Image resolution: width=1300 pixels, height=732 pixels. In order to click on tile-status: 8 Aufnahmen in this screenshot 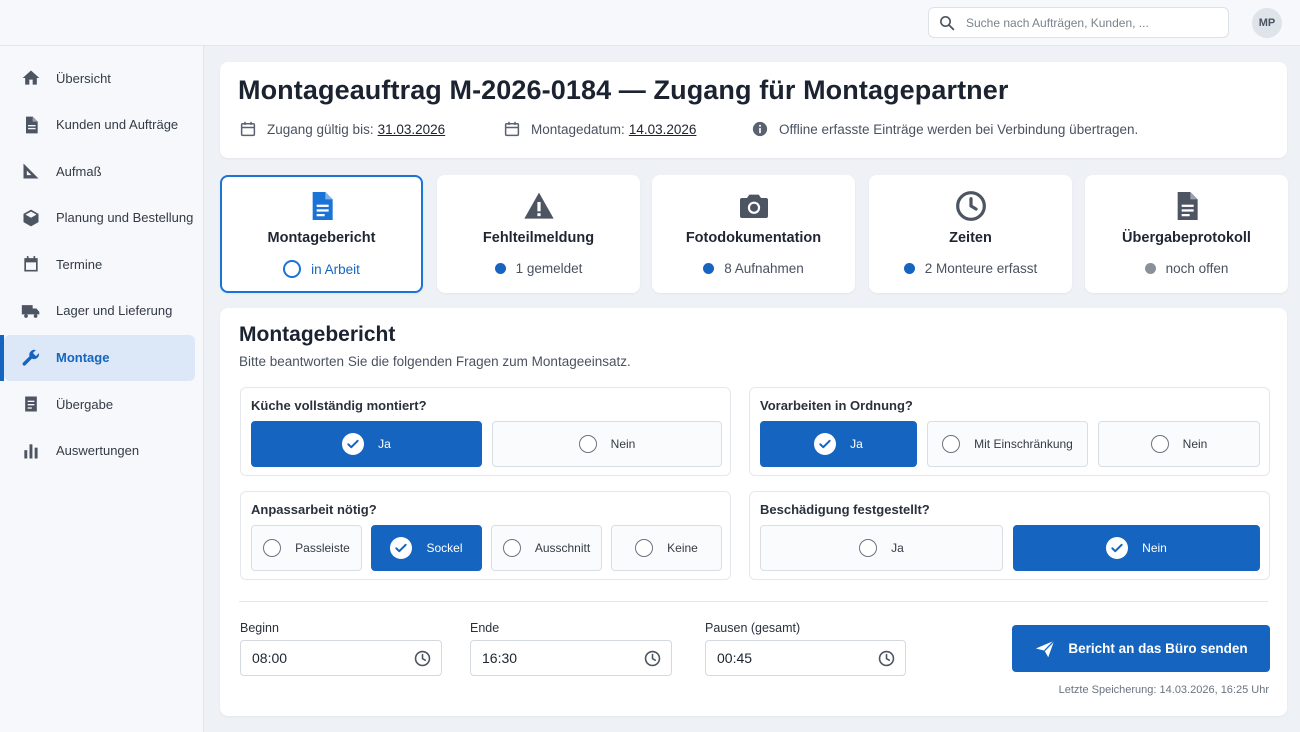, I will do `click(753, 268)`.